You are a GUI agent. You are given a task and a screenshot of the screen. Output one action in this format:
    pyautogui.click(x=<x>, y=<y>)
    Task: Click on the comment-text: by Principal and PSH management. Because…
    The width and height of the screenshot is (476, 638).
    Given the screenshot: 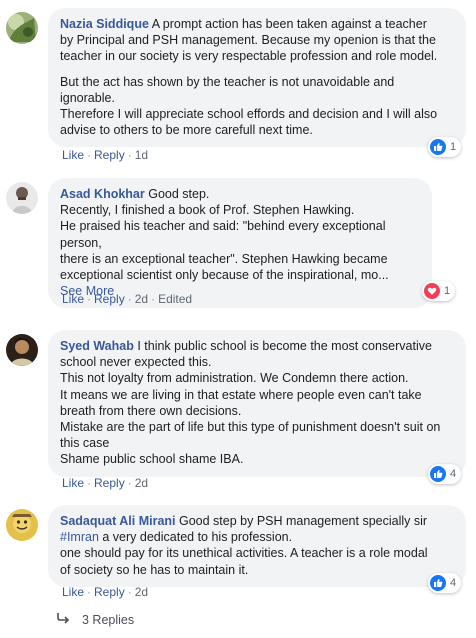 What is the action you would take?
    pyautogui.click(x=248, y=40)
    